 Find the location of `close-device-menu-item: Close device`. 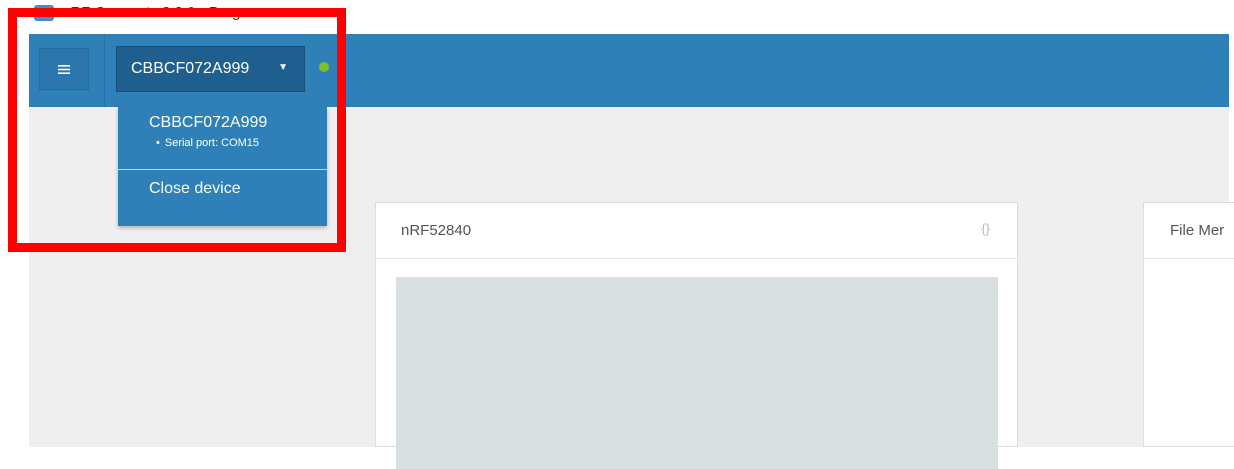

close-device-menu-item: Close device is located at coordinates (222, 189).